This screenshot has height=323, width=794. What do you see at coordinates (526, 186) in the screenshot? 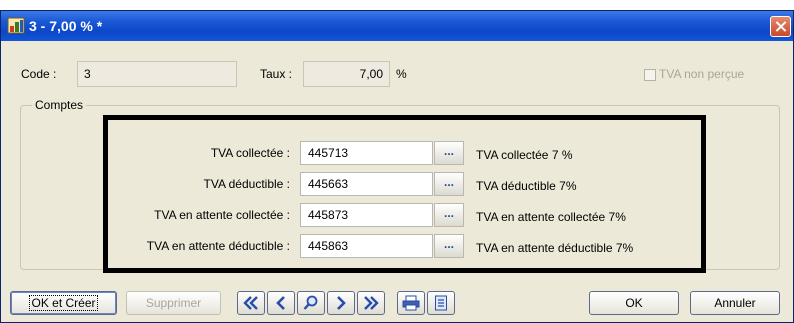
I see `tva-deductible-description: TVA déductible 7%` at bounding box center [526, 186].